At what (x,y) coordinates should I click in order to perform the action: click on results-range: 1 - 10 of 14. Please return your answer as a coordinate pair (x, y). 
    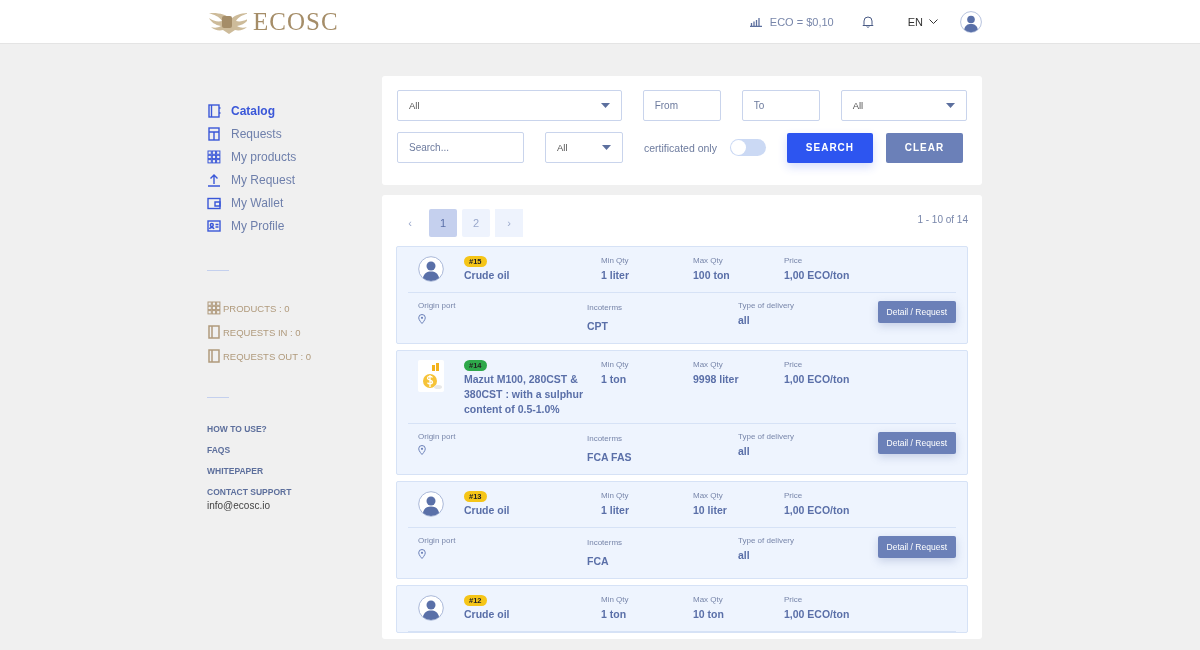
    Looking at the image, I should click on (942, 219).